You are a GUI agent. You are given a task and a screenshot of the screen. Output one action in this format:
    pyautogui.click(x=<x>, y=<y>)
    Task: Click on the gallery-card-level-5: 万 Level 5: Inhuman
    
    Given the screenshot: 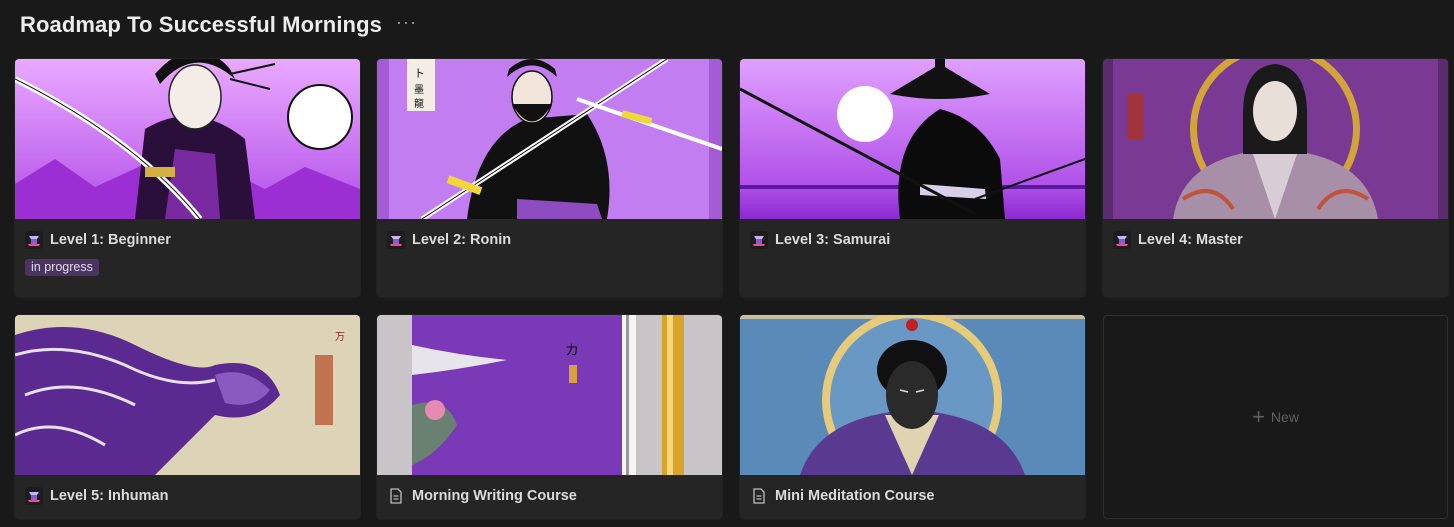 What is the action you would take?
    pyautogui.click(x=187, y=417)
    